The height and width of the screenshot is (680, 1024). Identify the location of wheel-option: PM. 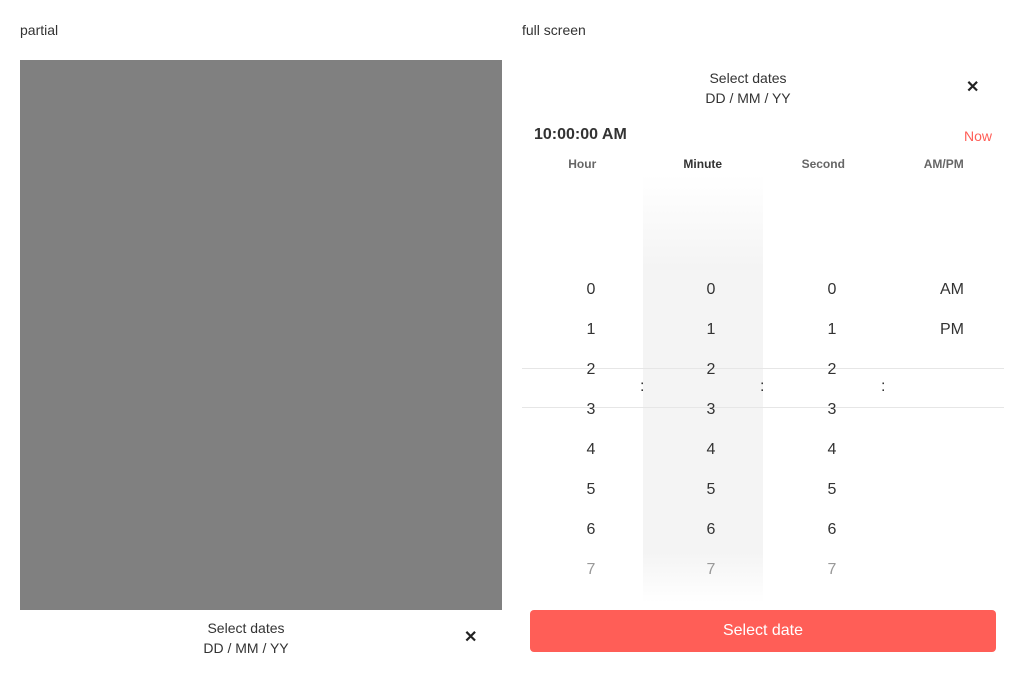
(952, 330).